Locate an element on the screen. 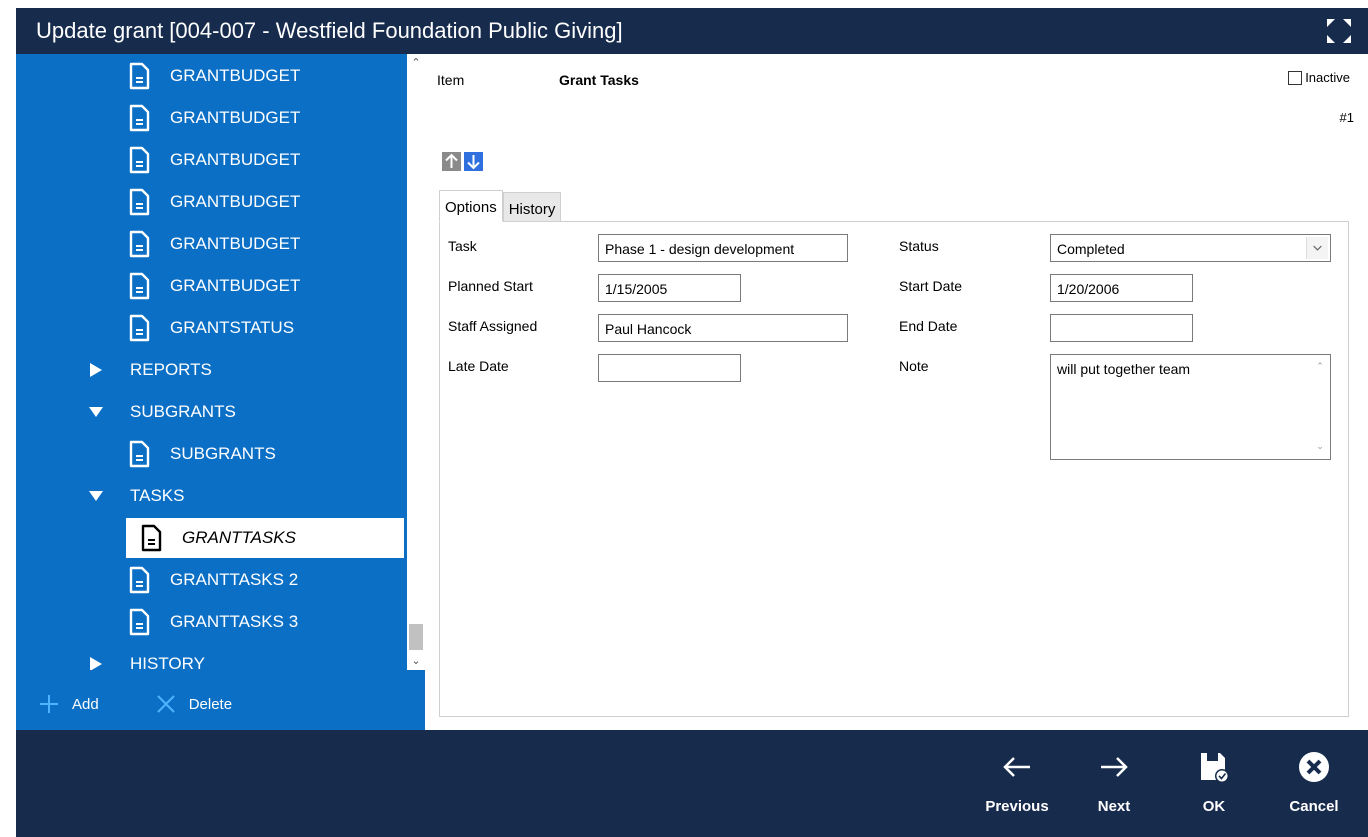  chevron-down-icon is located at coordinates (1317, 248).